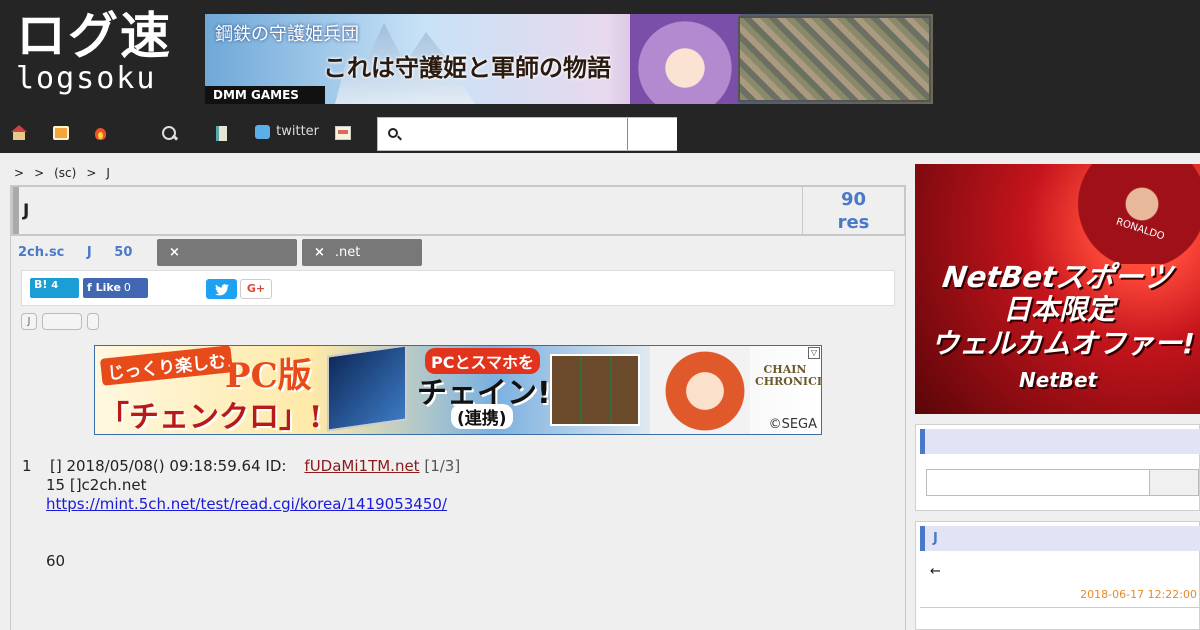 The width and height of the screenshot is (1200, 630). Describe the element at coordinates (96, 485) in the screenshot. I see `post-body-line: 15 []c2ch.net` at that location.